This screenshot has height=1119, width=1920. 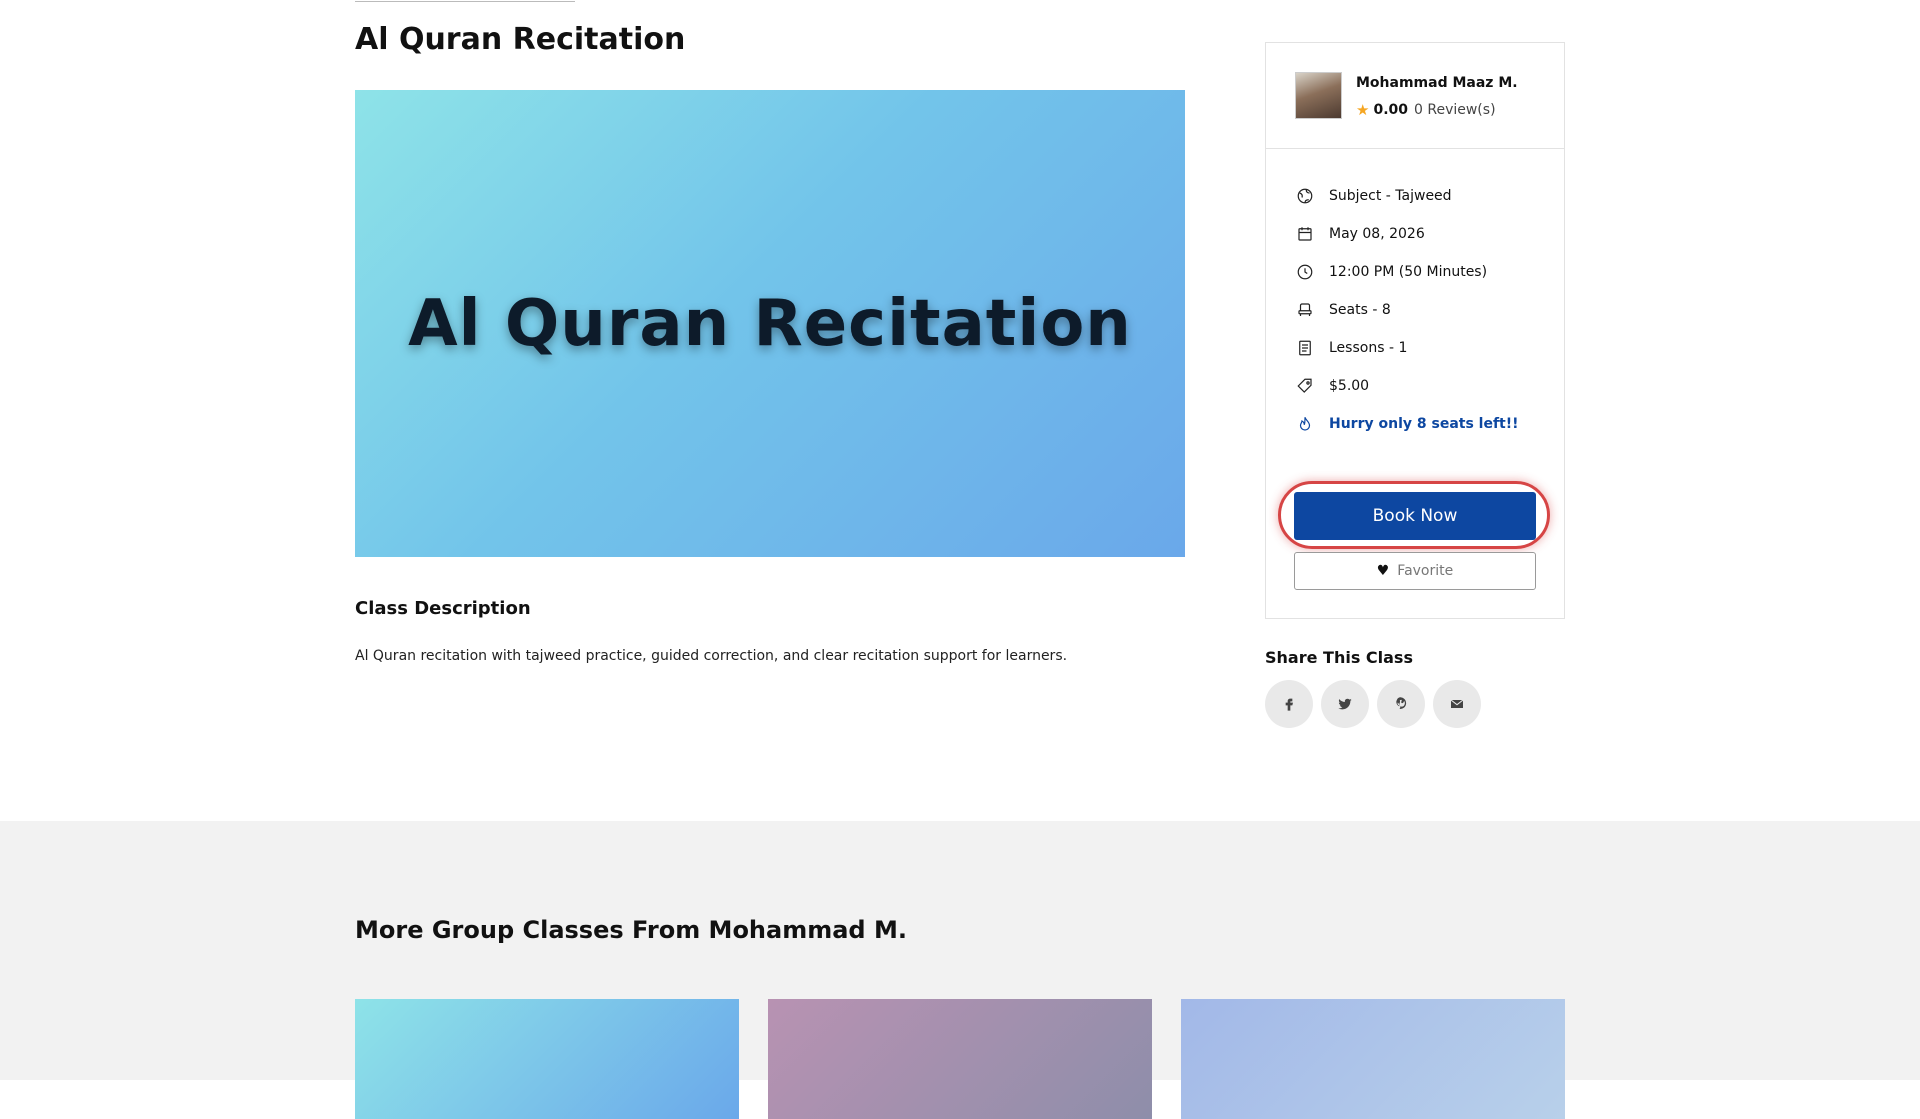 What do you see at coordinates (1383, 571) in the screenshot?
I see `heart-icon: ♥` at bounding box center [1383, 571].